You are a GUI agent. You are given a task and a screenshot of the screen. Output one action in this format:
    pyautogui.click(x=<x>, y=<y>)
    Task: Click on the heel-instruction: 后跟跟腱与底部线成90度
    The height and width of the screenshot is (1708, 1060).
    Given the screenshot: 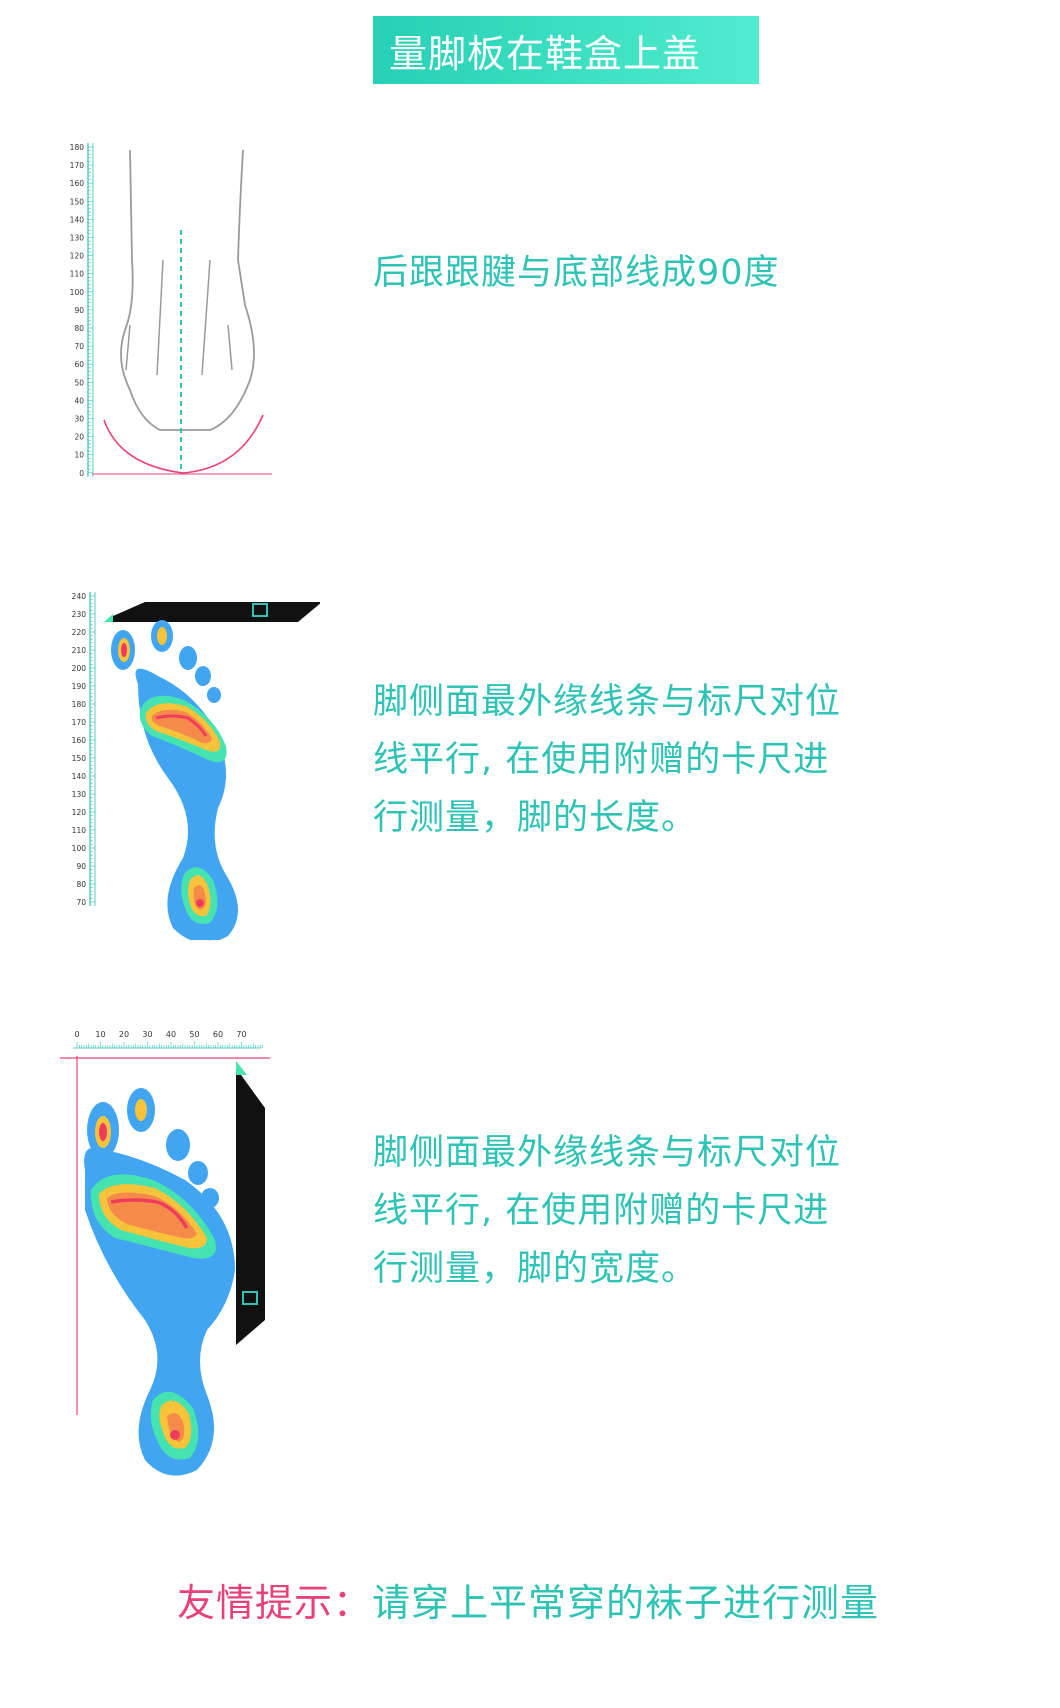 What is the action you would take?
    pyautogui.click(x=576, y=273)
    